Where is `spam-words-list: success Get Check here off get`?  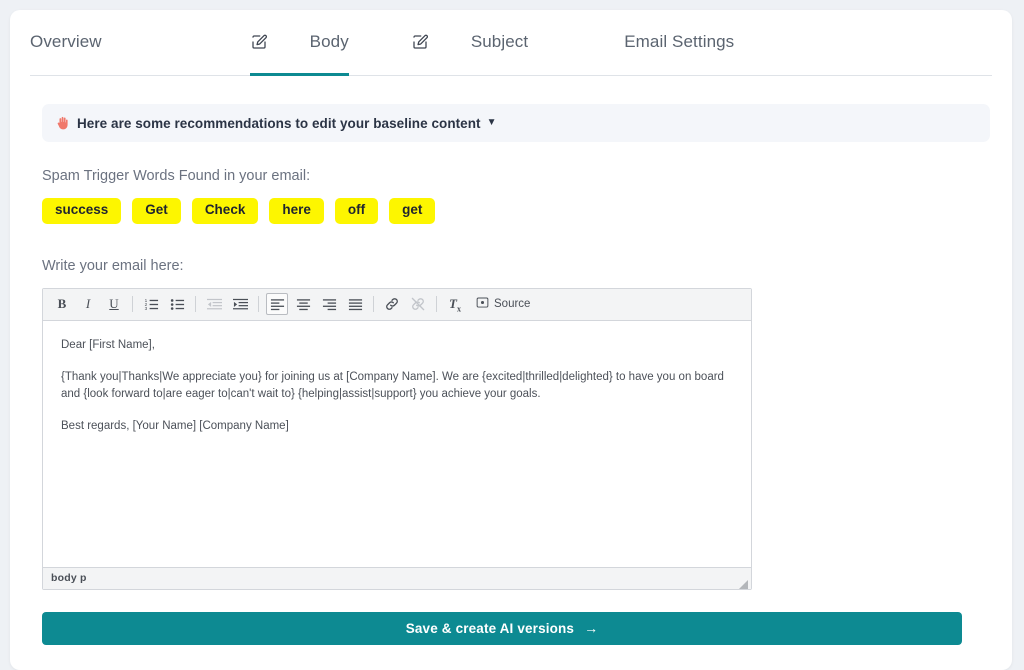
spam-words-list: success Get Check here off get is located at coordinates (527, 211).